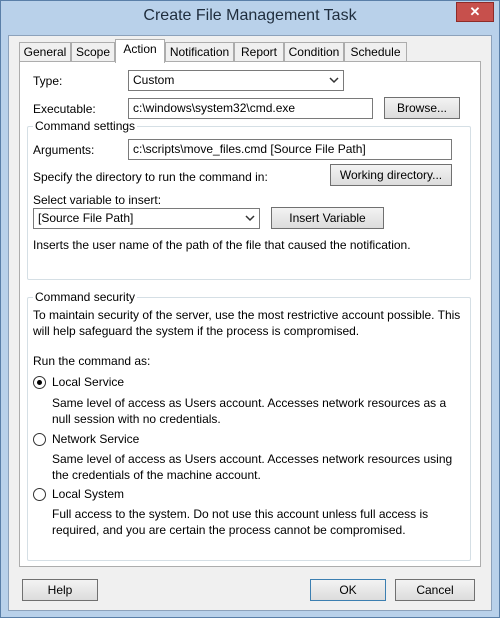 The height and width of the screenshot is (618, 500). Describe the element at coordinates (92, 361) in the screenshot. I see `run-as-label: Run the command as:` at that location.